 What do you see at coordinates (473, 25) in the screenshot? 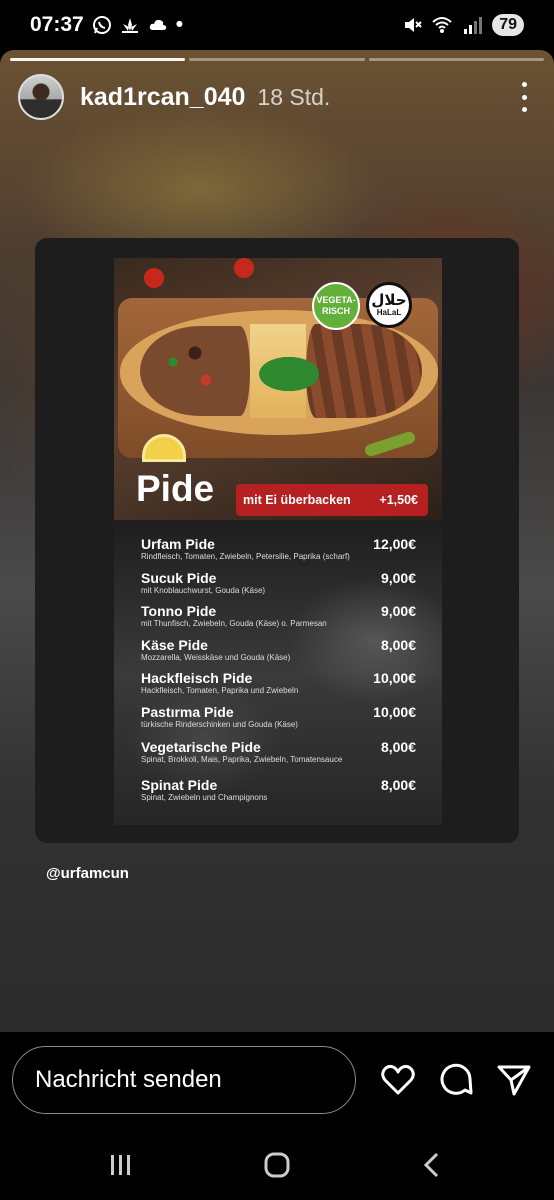
I see `signal-icon` at bounding box center [473, 25].